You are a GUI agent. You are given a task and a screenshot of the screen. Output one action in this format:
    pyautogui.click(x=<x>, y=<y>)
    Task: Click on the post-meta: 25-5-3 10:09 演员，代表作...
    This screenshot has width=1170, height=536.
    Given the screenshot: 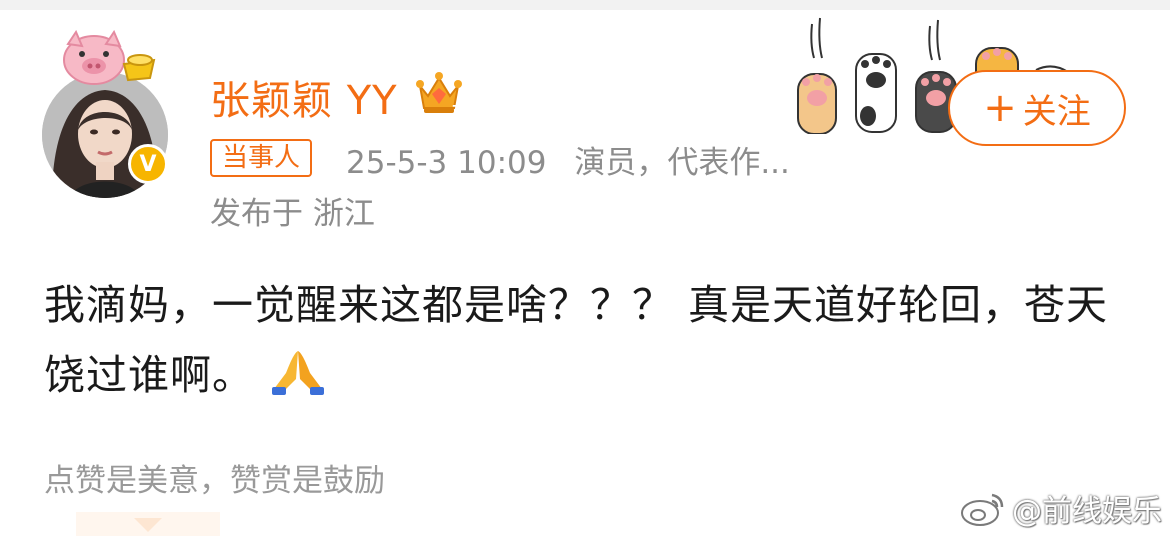 What is the action you would take?
    pyautogui.click(x=568, y=159)
    